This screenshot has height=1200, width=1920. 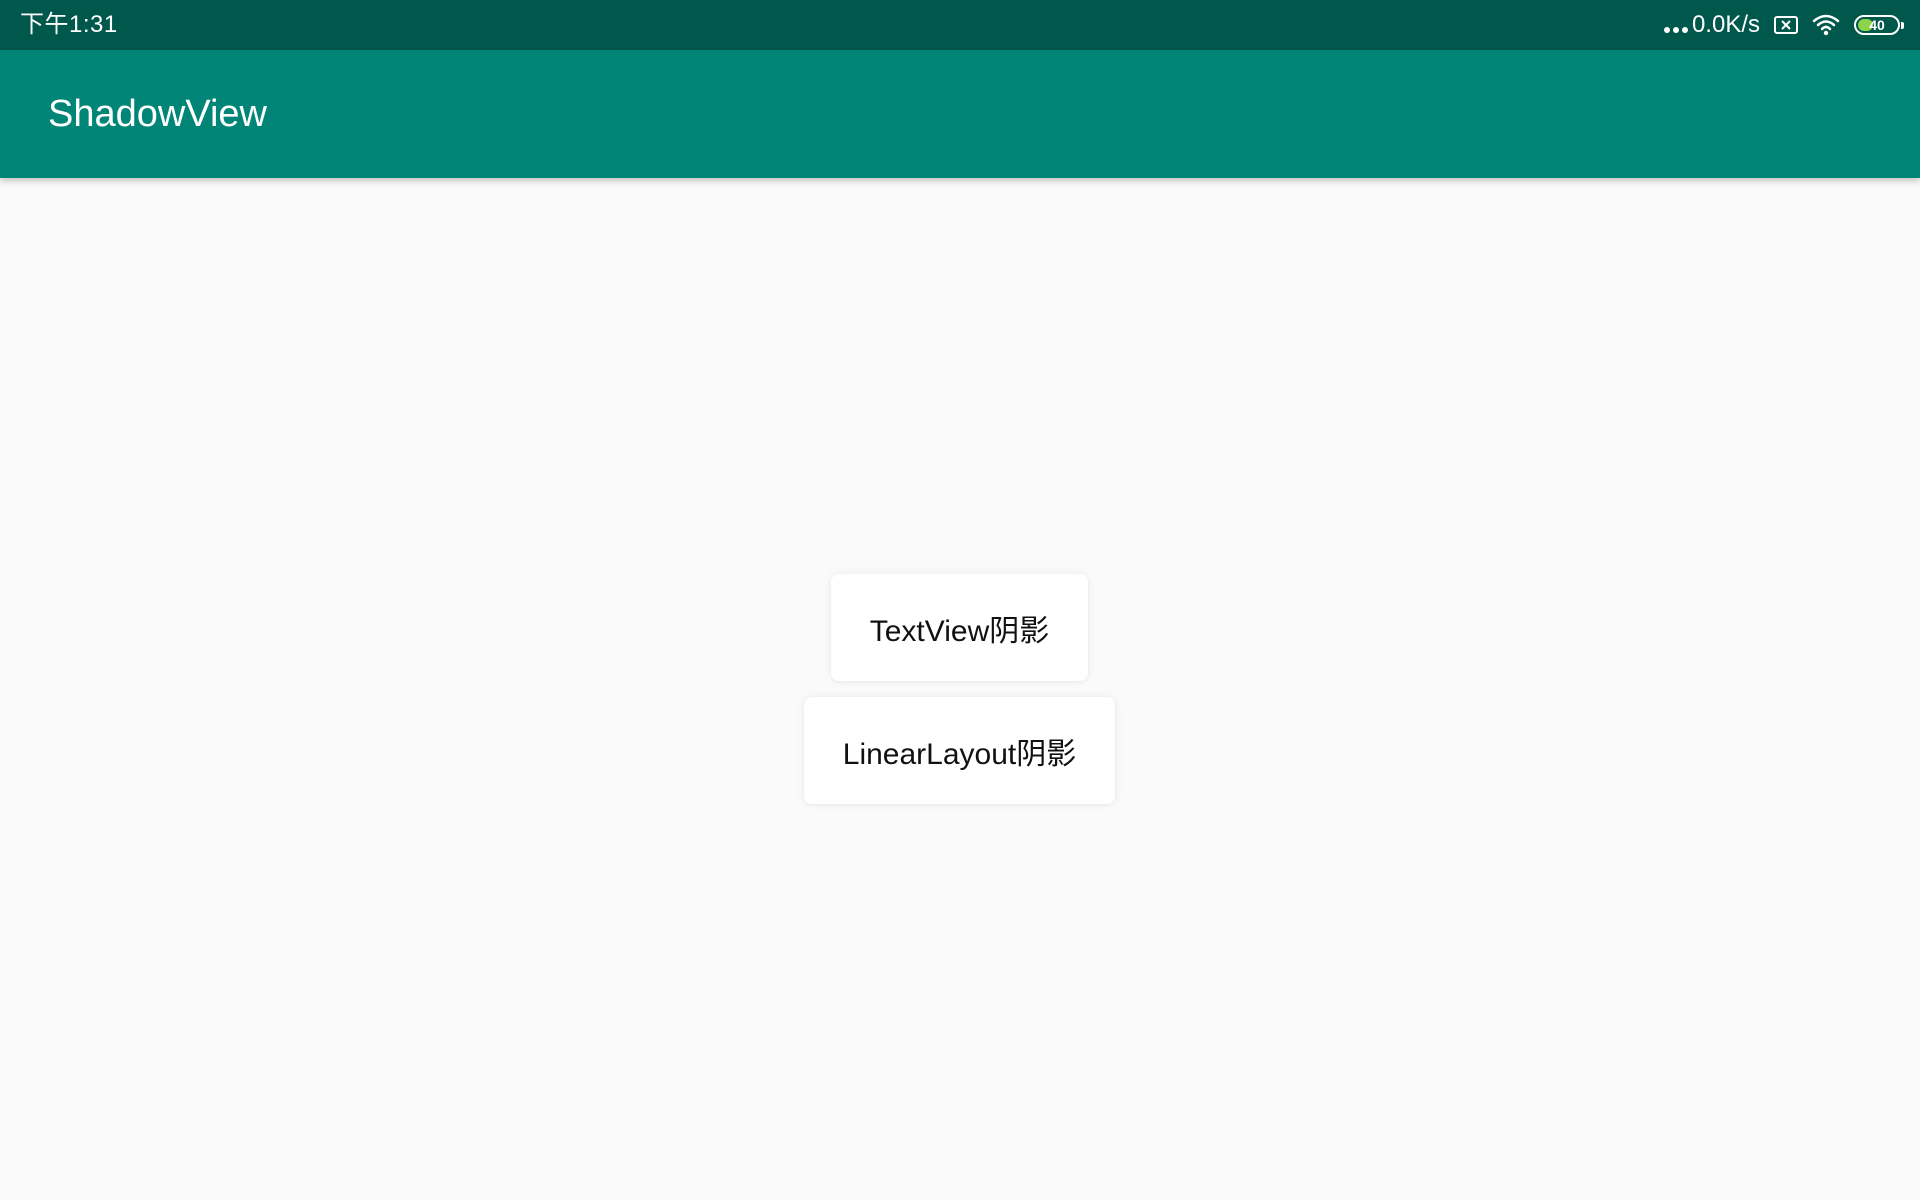 I want to click on status-icons: 0.0K/s 40, so click(x=1783, y=25).